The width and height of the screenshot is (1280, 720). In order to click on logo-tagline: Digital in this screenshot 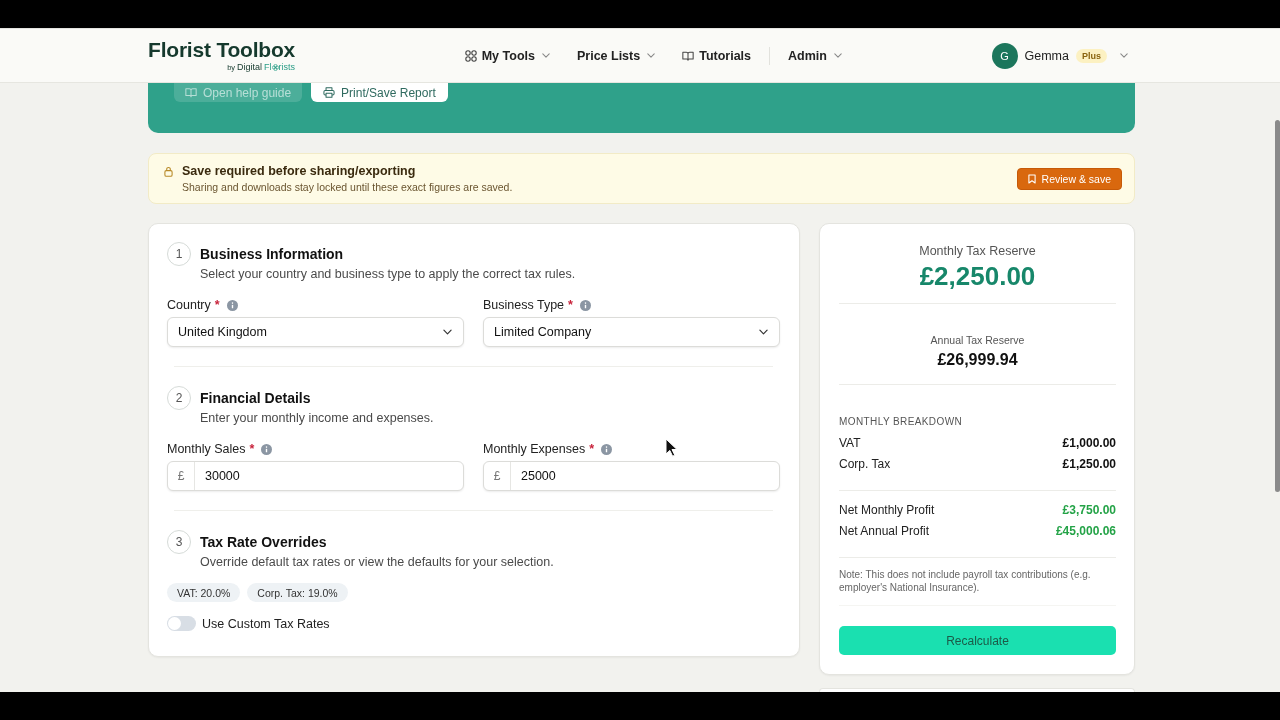, I will do `click(250, 67)`.